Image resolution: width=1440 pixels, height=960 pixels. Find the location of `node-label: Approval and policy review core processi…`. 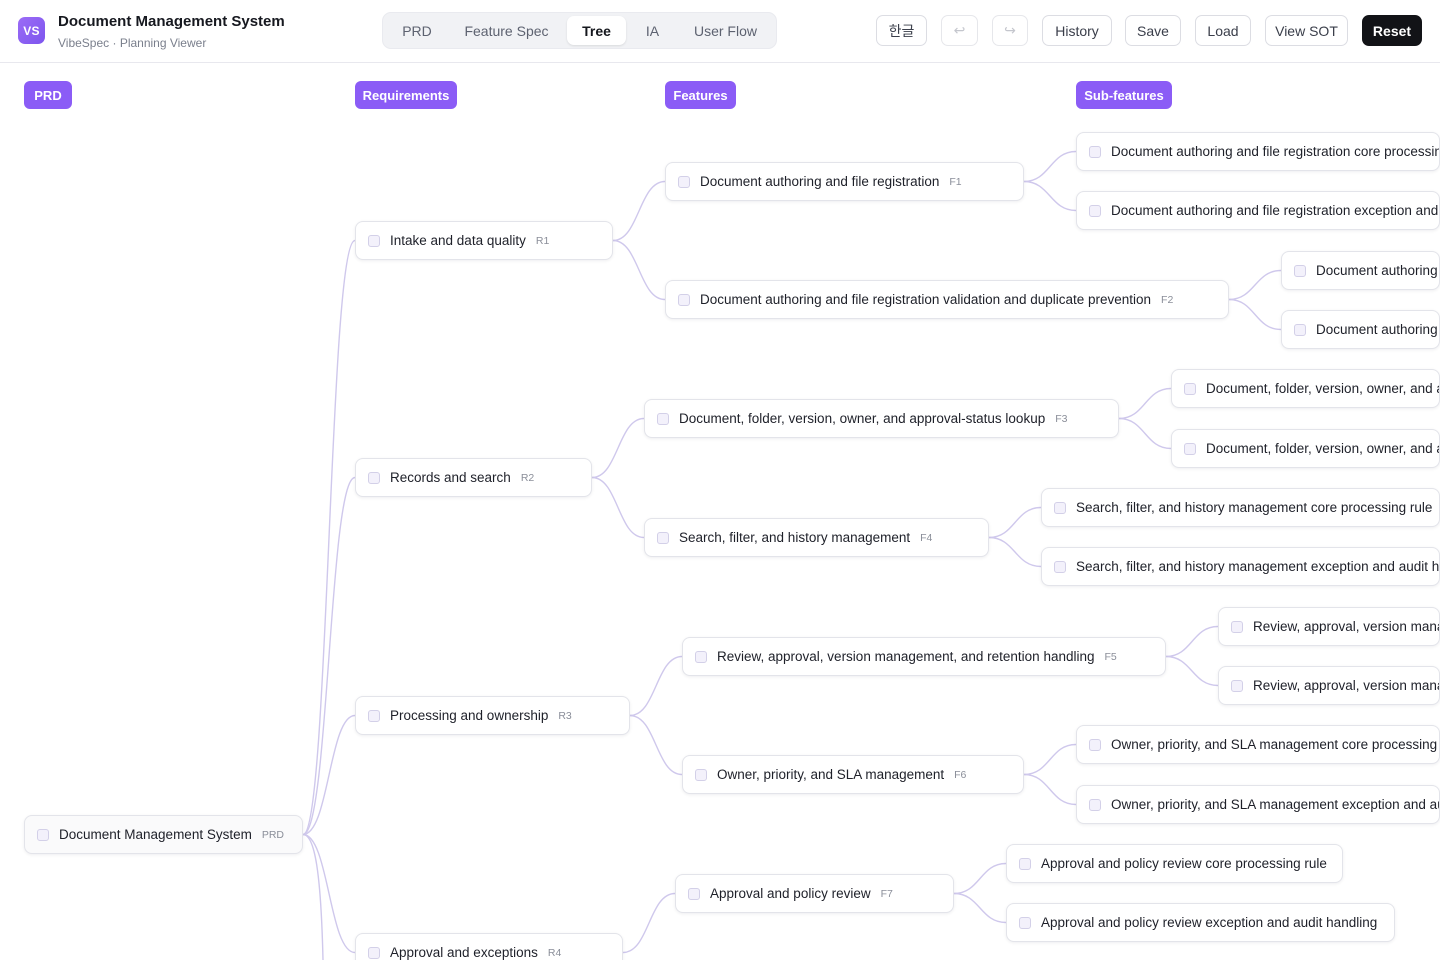

node-label: Approval and policy review core processi… is located at coordinates (1184, 863).